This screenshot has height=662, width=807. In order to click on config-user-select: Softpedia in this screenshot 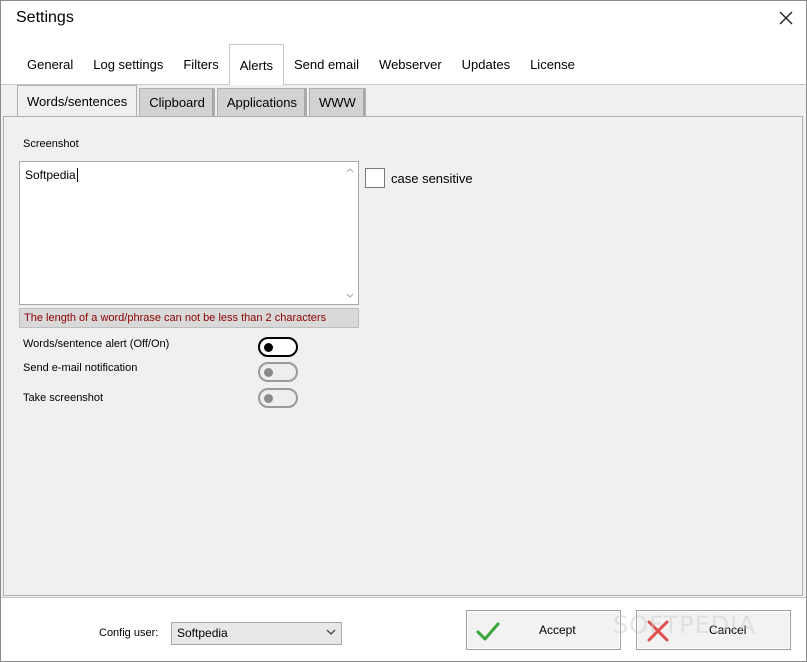, I will do `click(256, 633)`.